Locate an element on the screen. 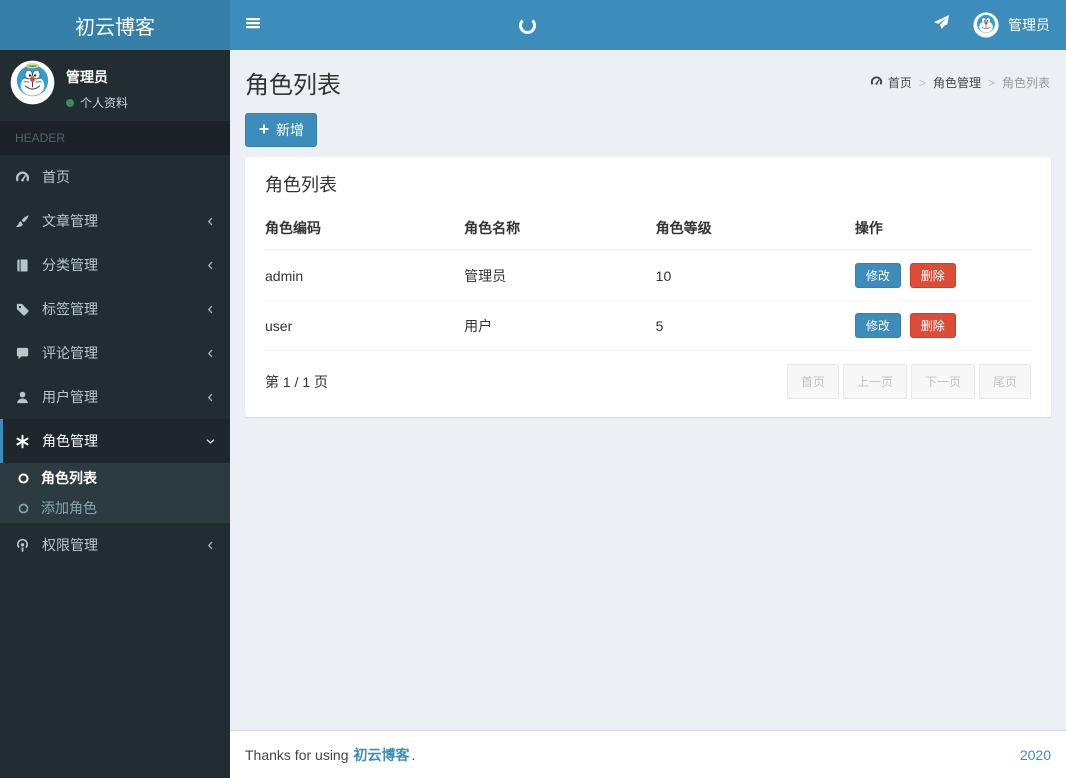 The width and height of the screenshot is (1066, 778). navbar-username: 管理员 is located at coordinates (1029, 25).